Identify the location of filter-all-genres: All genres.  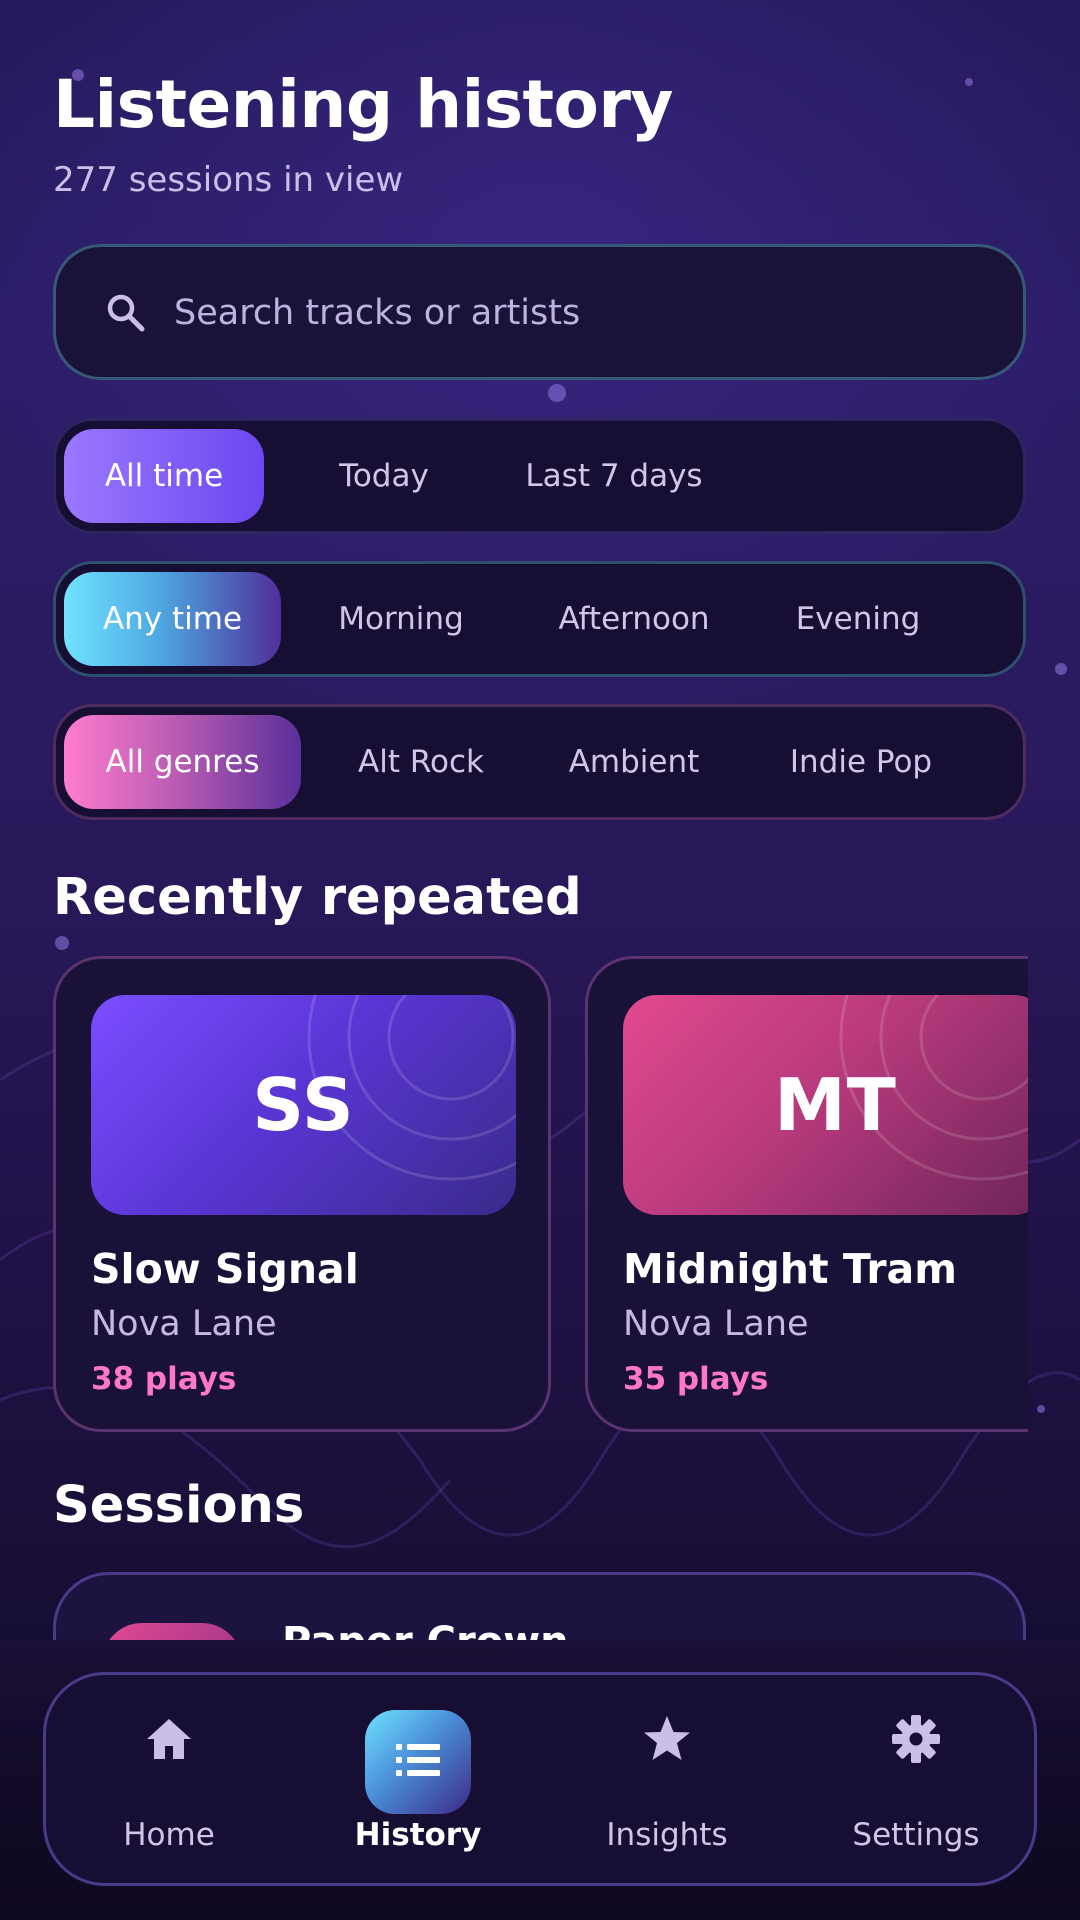
(182, 762).